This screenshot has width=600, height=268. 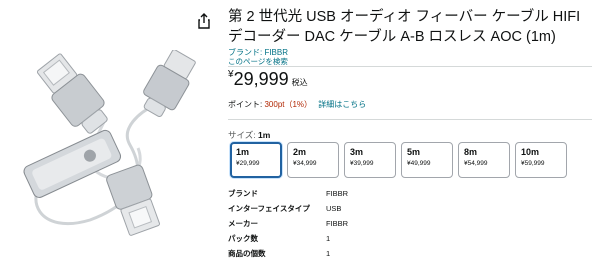 What do you see at coordinates (264, 135) in the screenshot?
I see `size-selected: 1m` at bounding box center [264, 135].